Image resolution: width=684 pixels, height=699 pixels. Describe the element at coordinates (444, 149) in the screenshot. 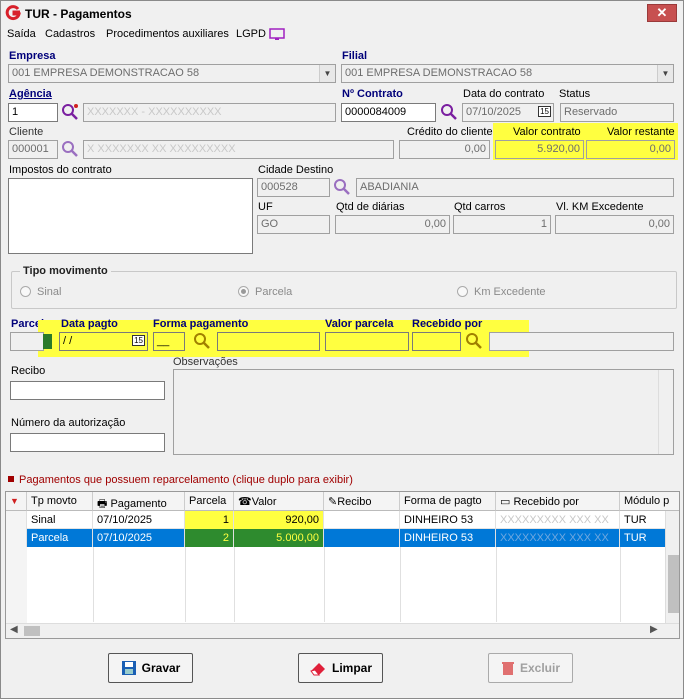

I see `credito-field: 0,00` at that location.